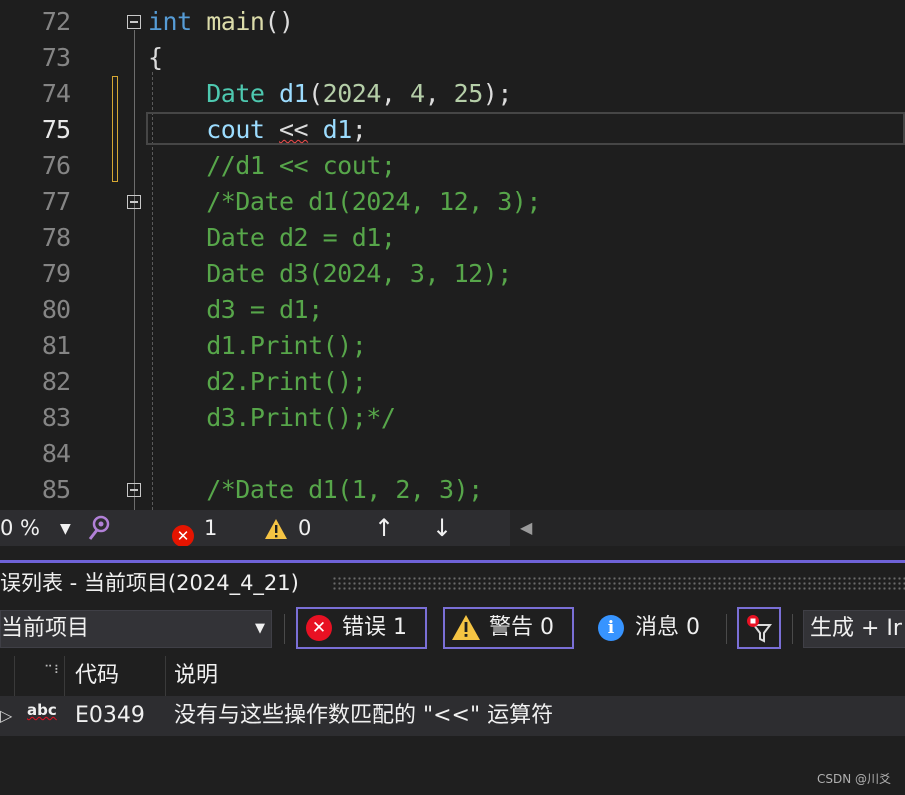 The width and height of the screenshot is (905, 795). Describe the element at coordinates (611, 628) in the screenshot. I see `info-icon: i` at that location.